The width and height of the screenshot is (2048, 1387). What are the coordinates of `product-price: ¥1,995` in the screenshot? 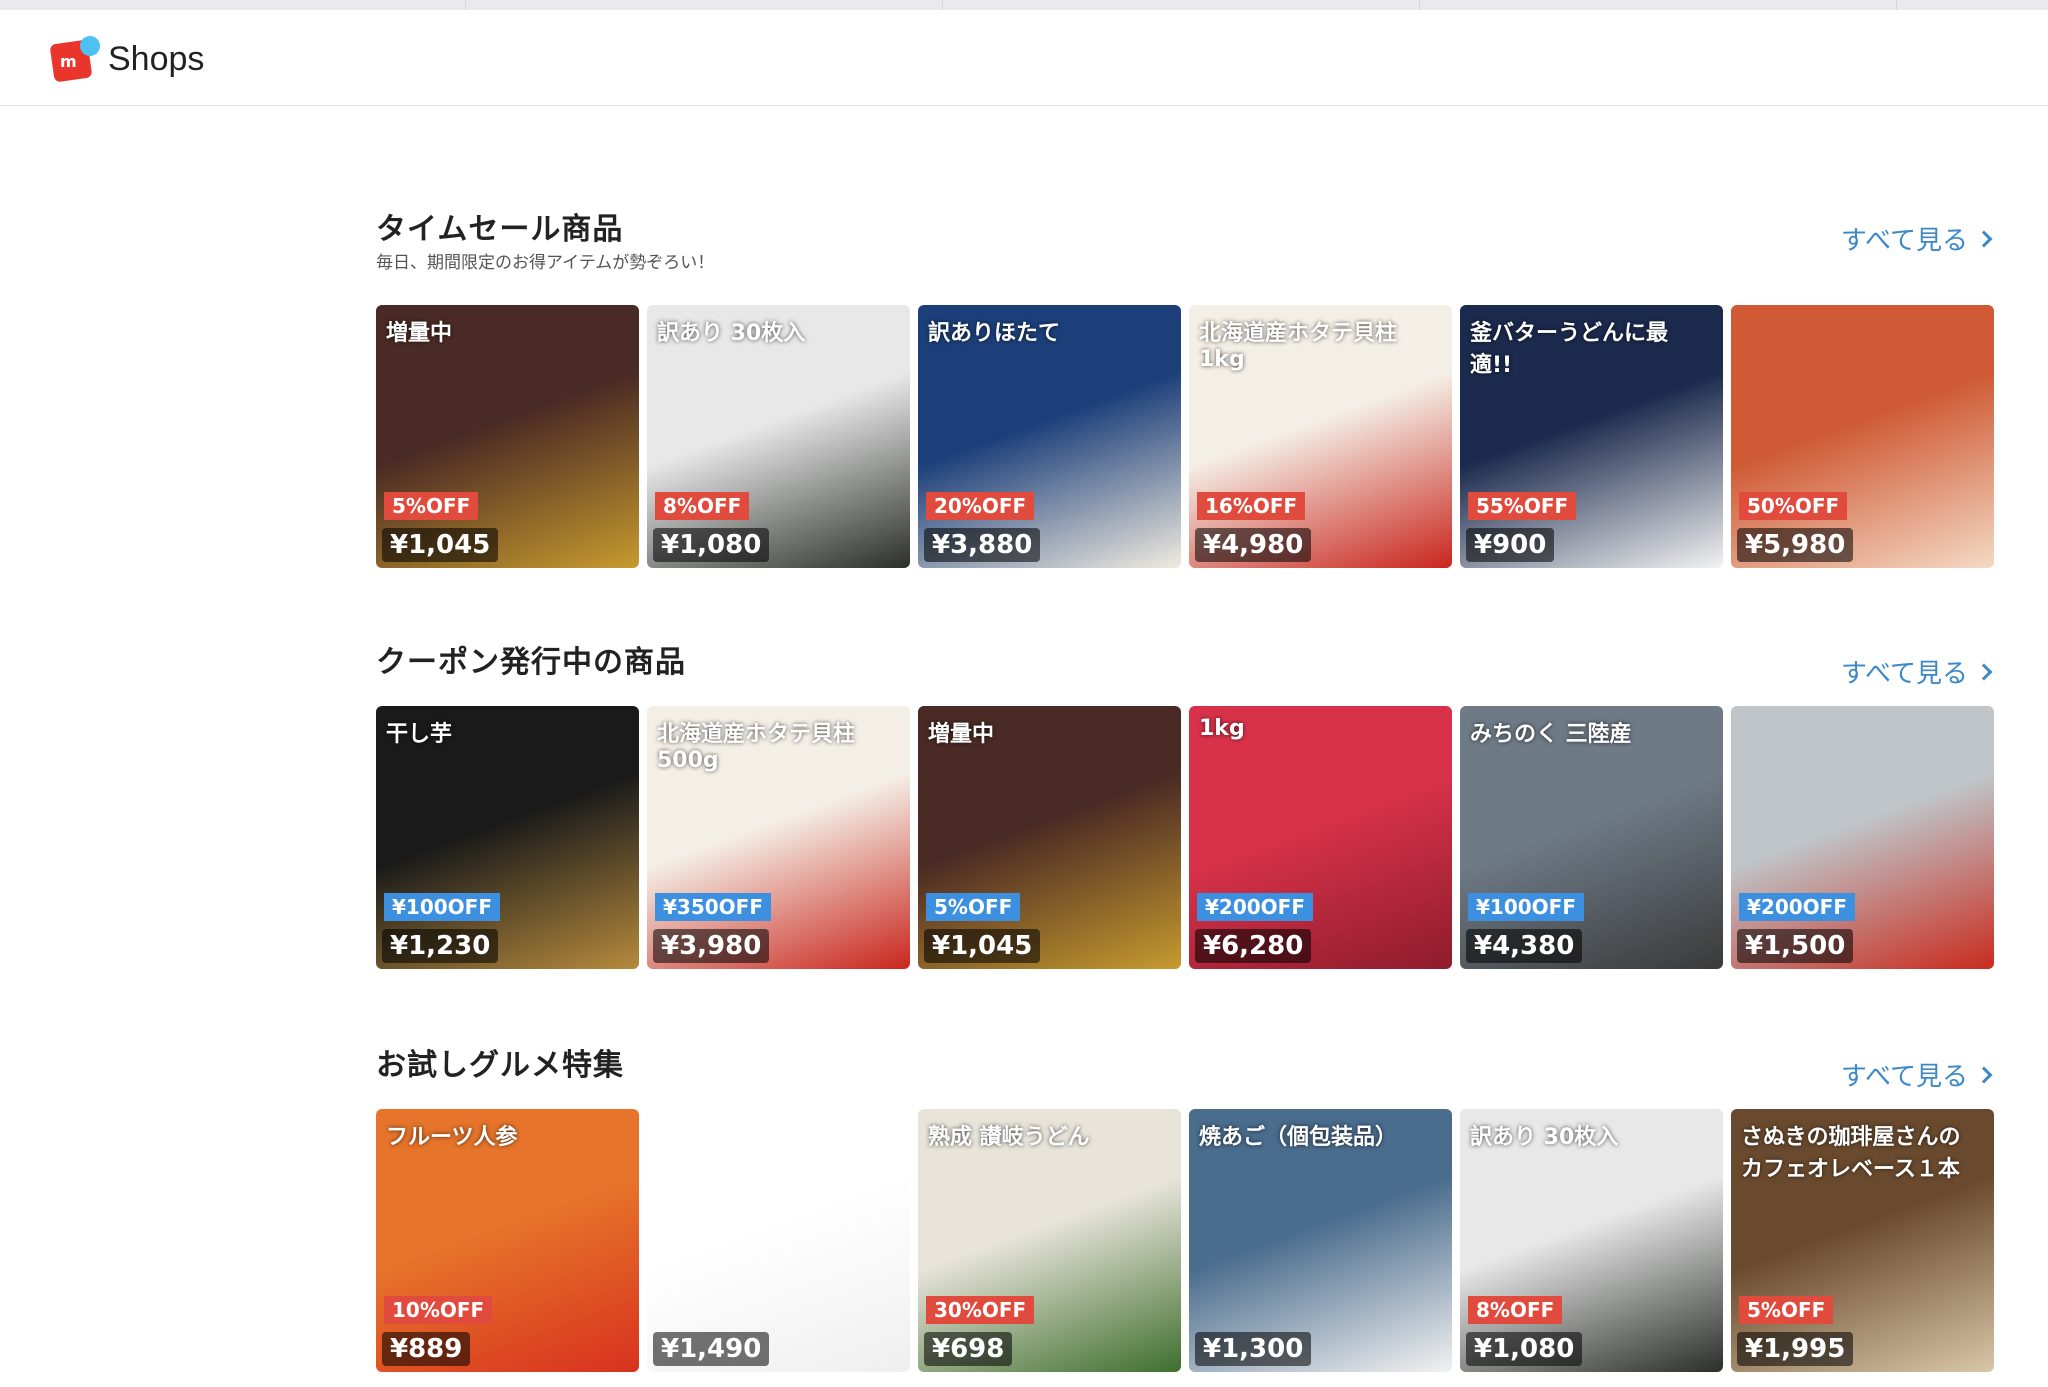 It's located at (1795, 1349).